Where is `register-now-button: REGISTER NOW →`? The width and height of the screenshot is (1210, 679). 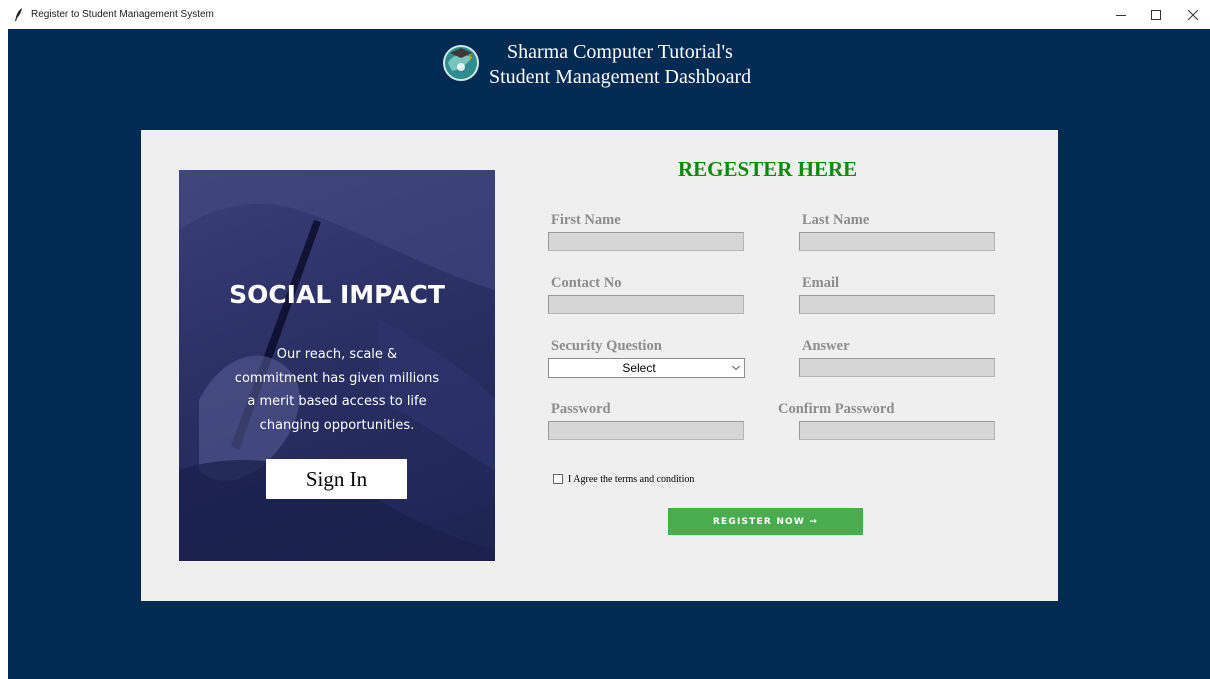 register-now-button: REGISTER NOW → is located at coordinates (765, 521).